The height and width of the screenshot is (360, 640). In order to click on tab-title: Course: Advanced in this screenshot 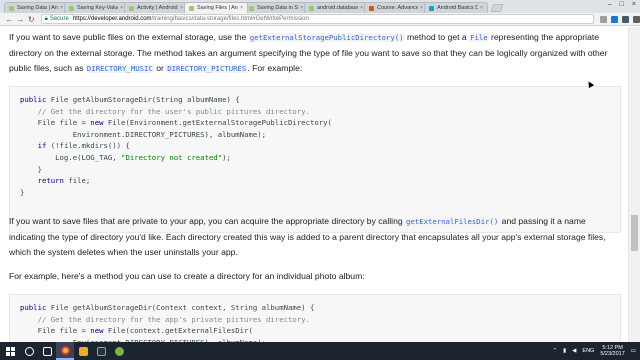, I will do `click(398, 8)`.